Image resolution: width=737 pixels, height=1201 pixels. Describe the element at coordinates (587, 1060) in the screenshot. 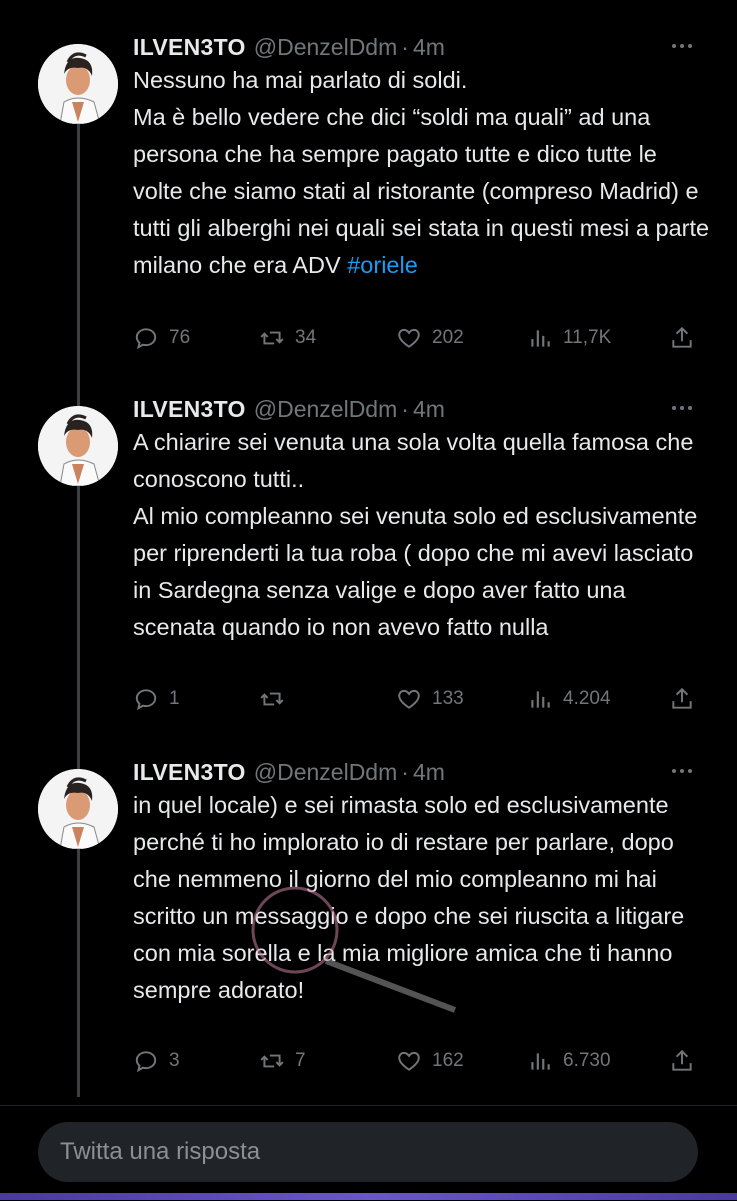

I see `views-count: 6.730` at that location.